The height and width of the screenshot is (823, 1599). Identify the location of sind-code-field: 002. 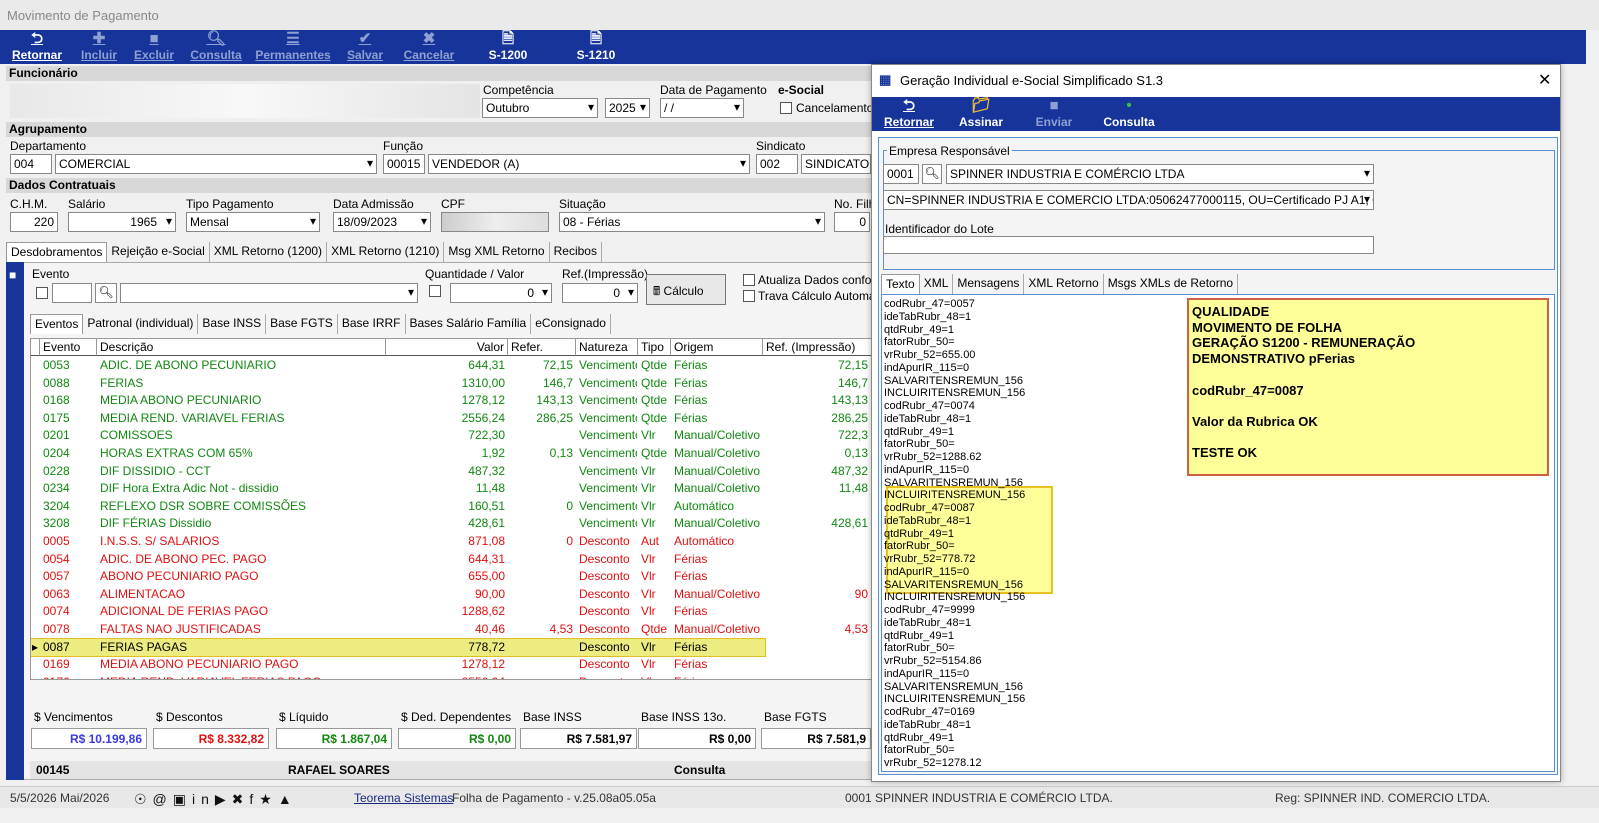
(777, 164).